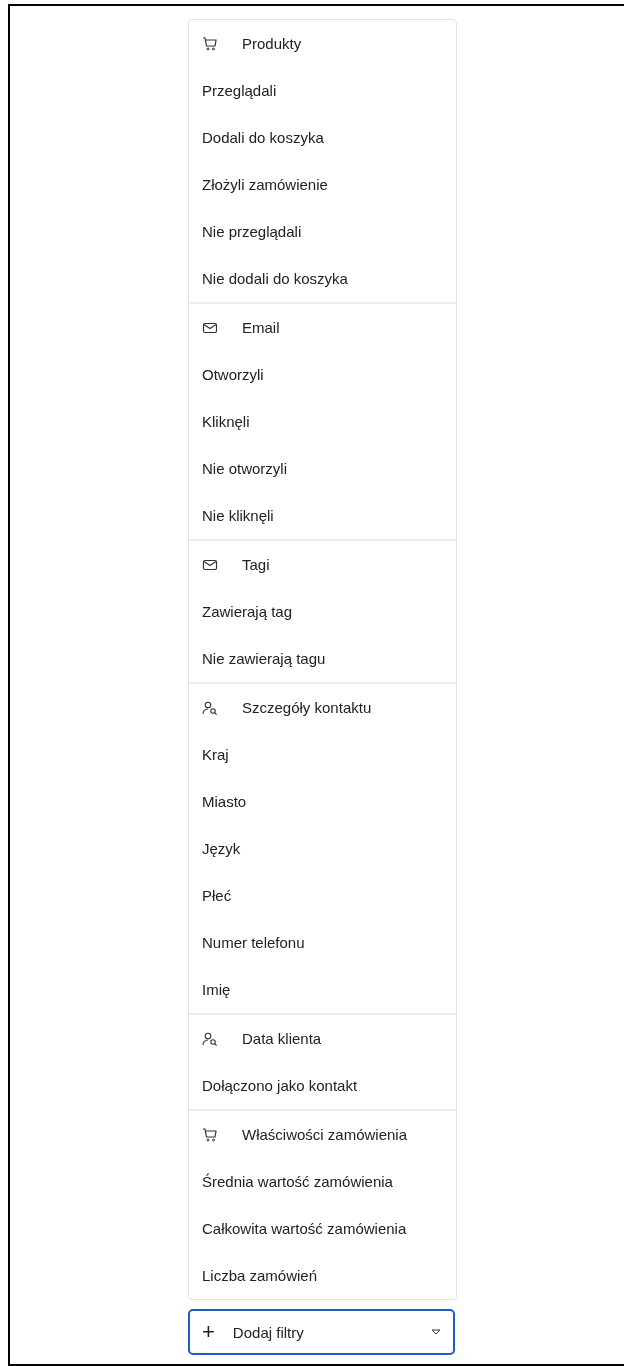  I want to click on menu-item: Nie kliknęli, so click(238, 515).